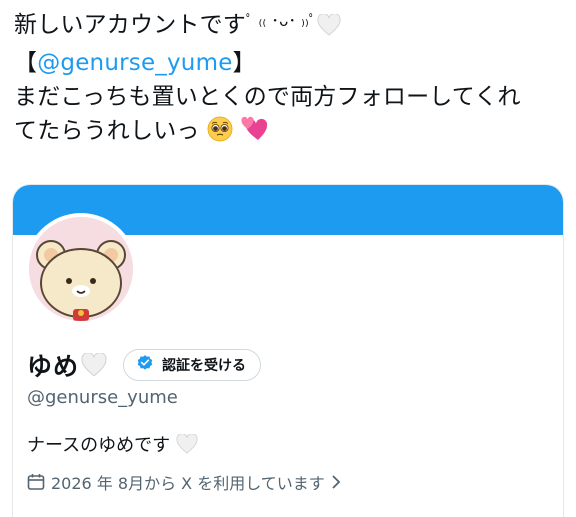 The height and width of the screenshot is (517, 576). Describe the element at coordinates (99, 445) in the screenshot. I see `bio-text: ナースのゆめです` at that location.